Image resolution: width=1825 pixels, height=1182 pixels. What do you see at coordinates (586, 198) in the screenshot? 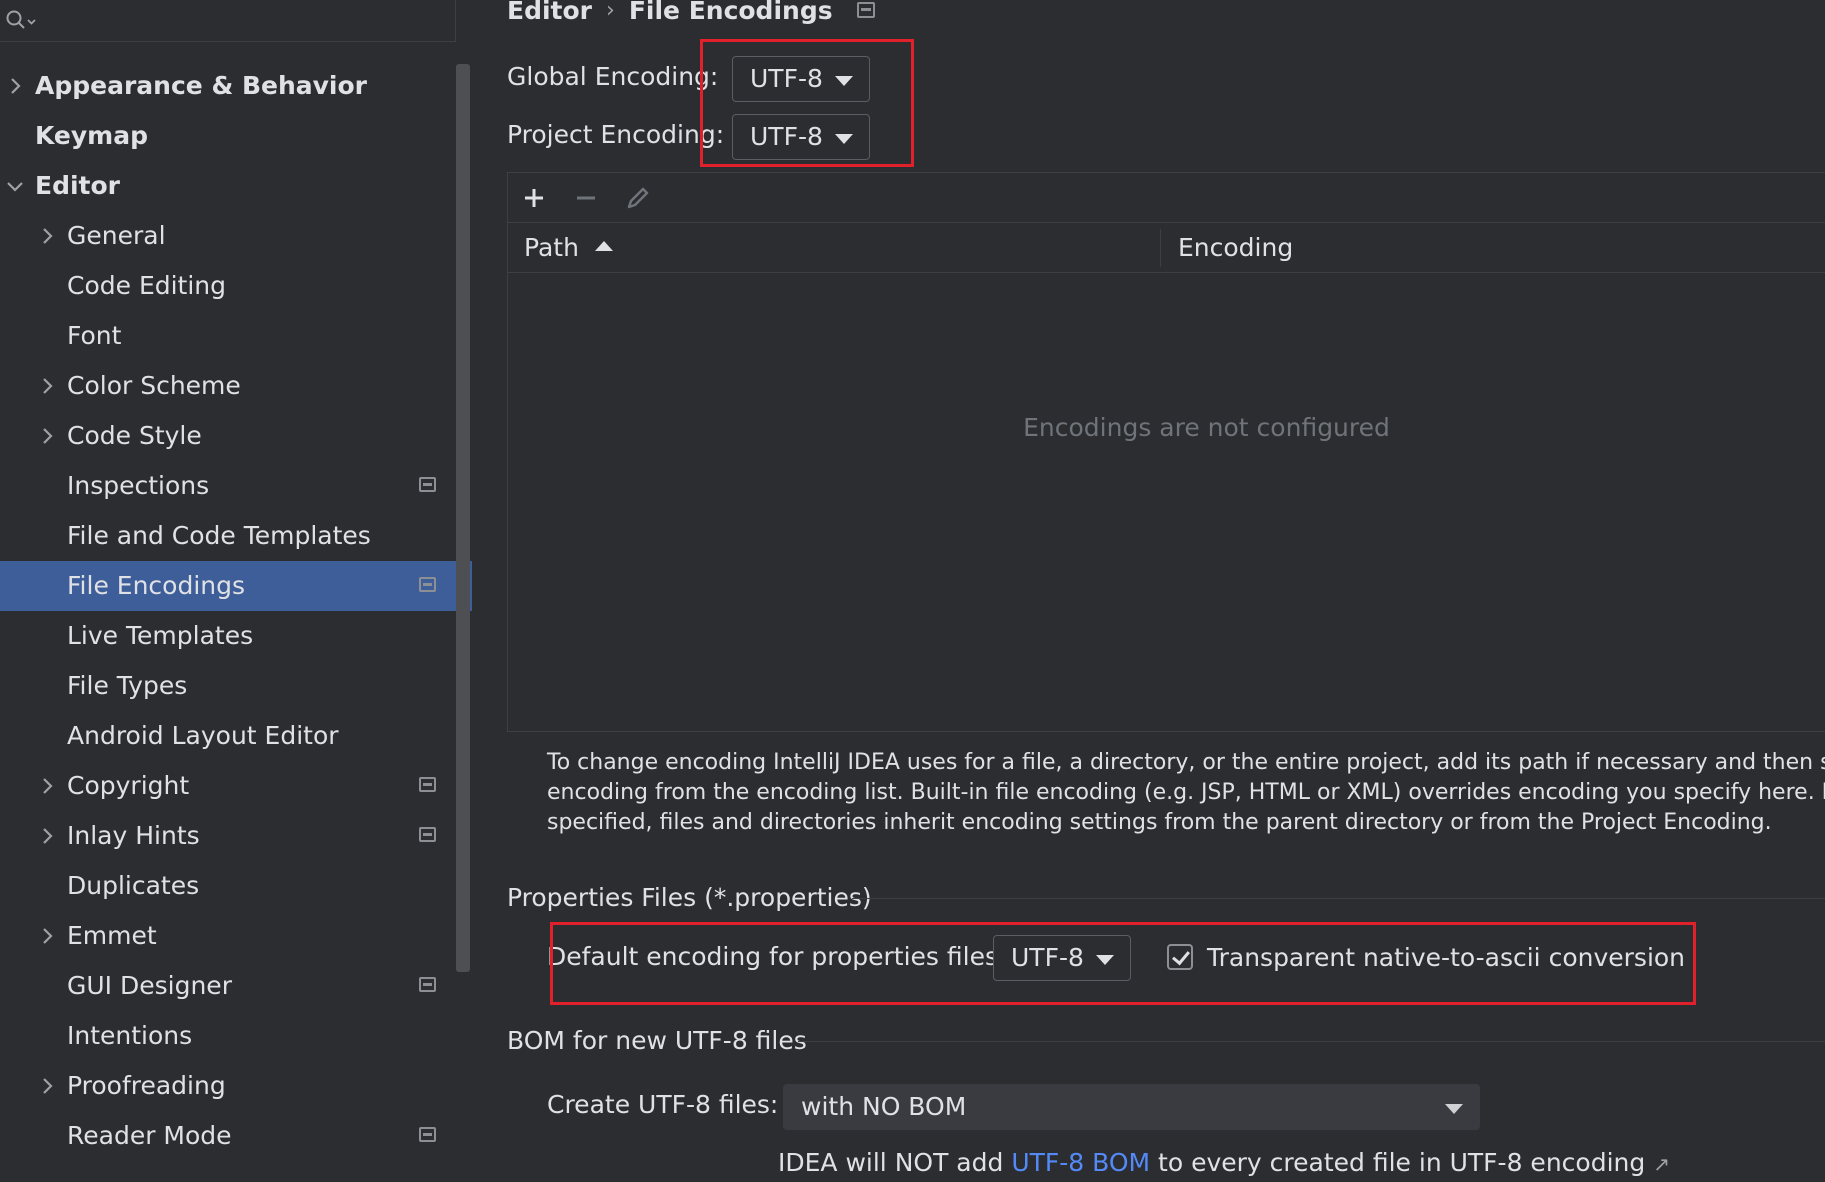
I see `remove-icon` at bounding box center [586, 198].